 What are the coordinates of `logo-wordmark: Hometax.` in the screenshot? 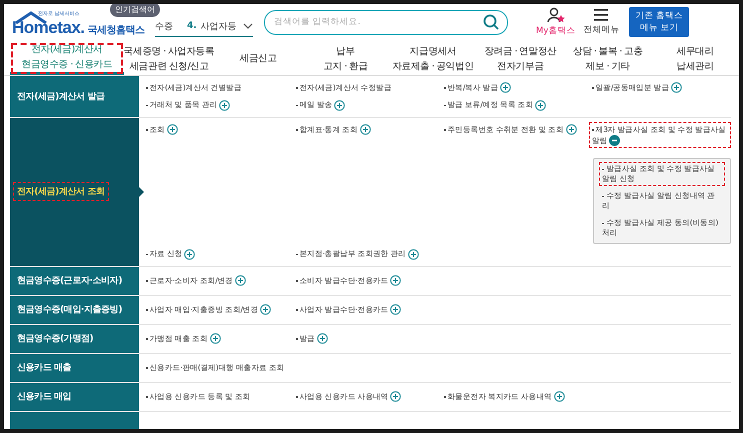 It's located at (48, 28).